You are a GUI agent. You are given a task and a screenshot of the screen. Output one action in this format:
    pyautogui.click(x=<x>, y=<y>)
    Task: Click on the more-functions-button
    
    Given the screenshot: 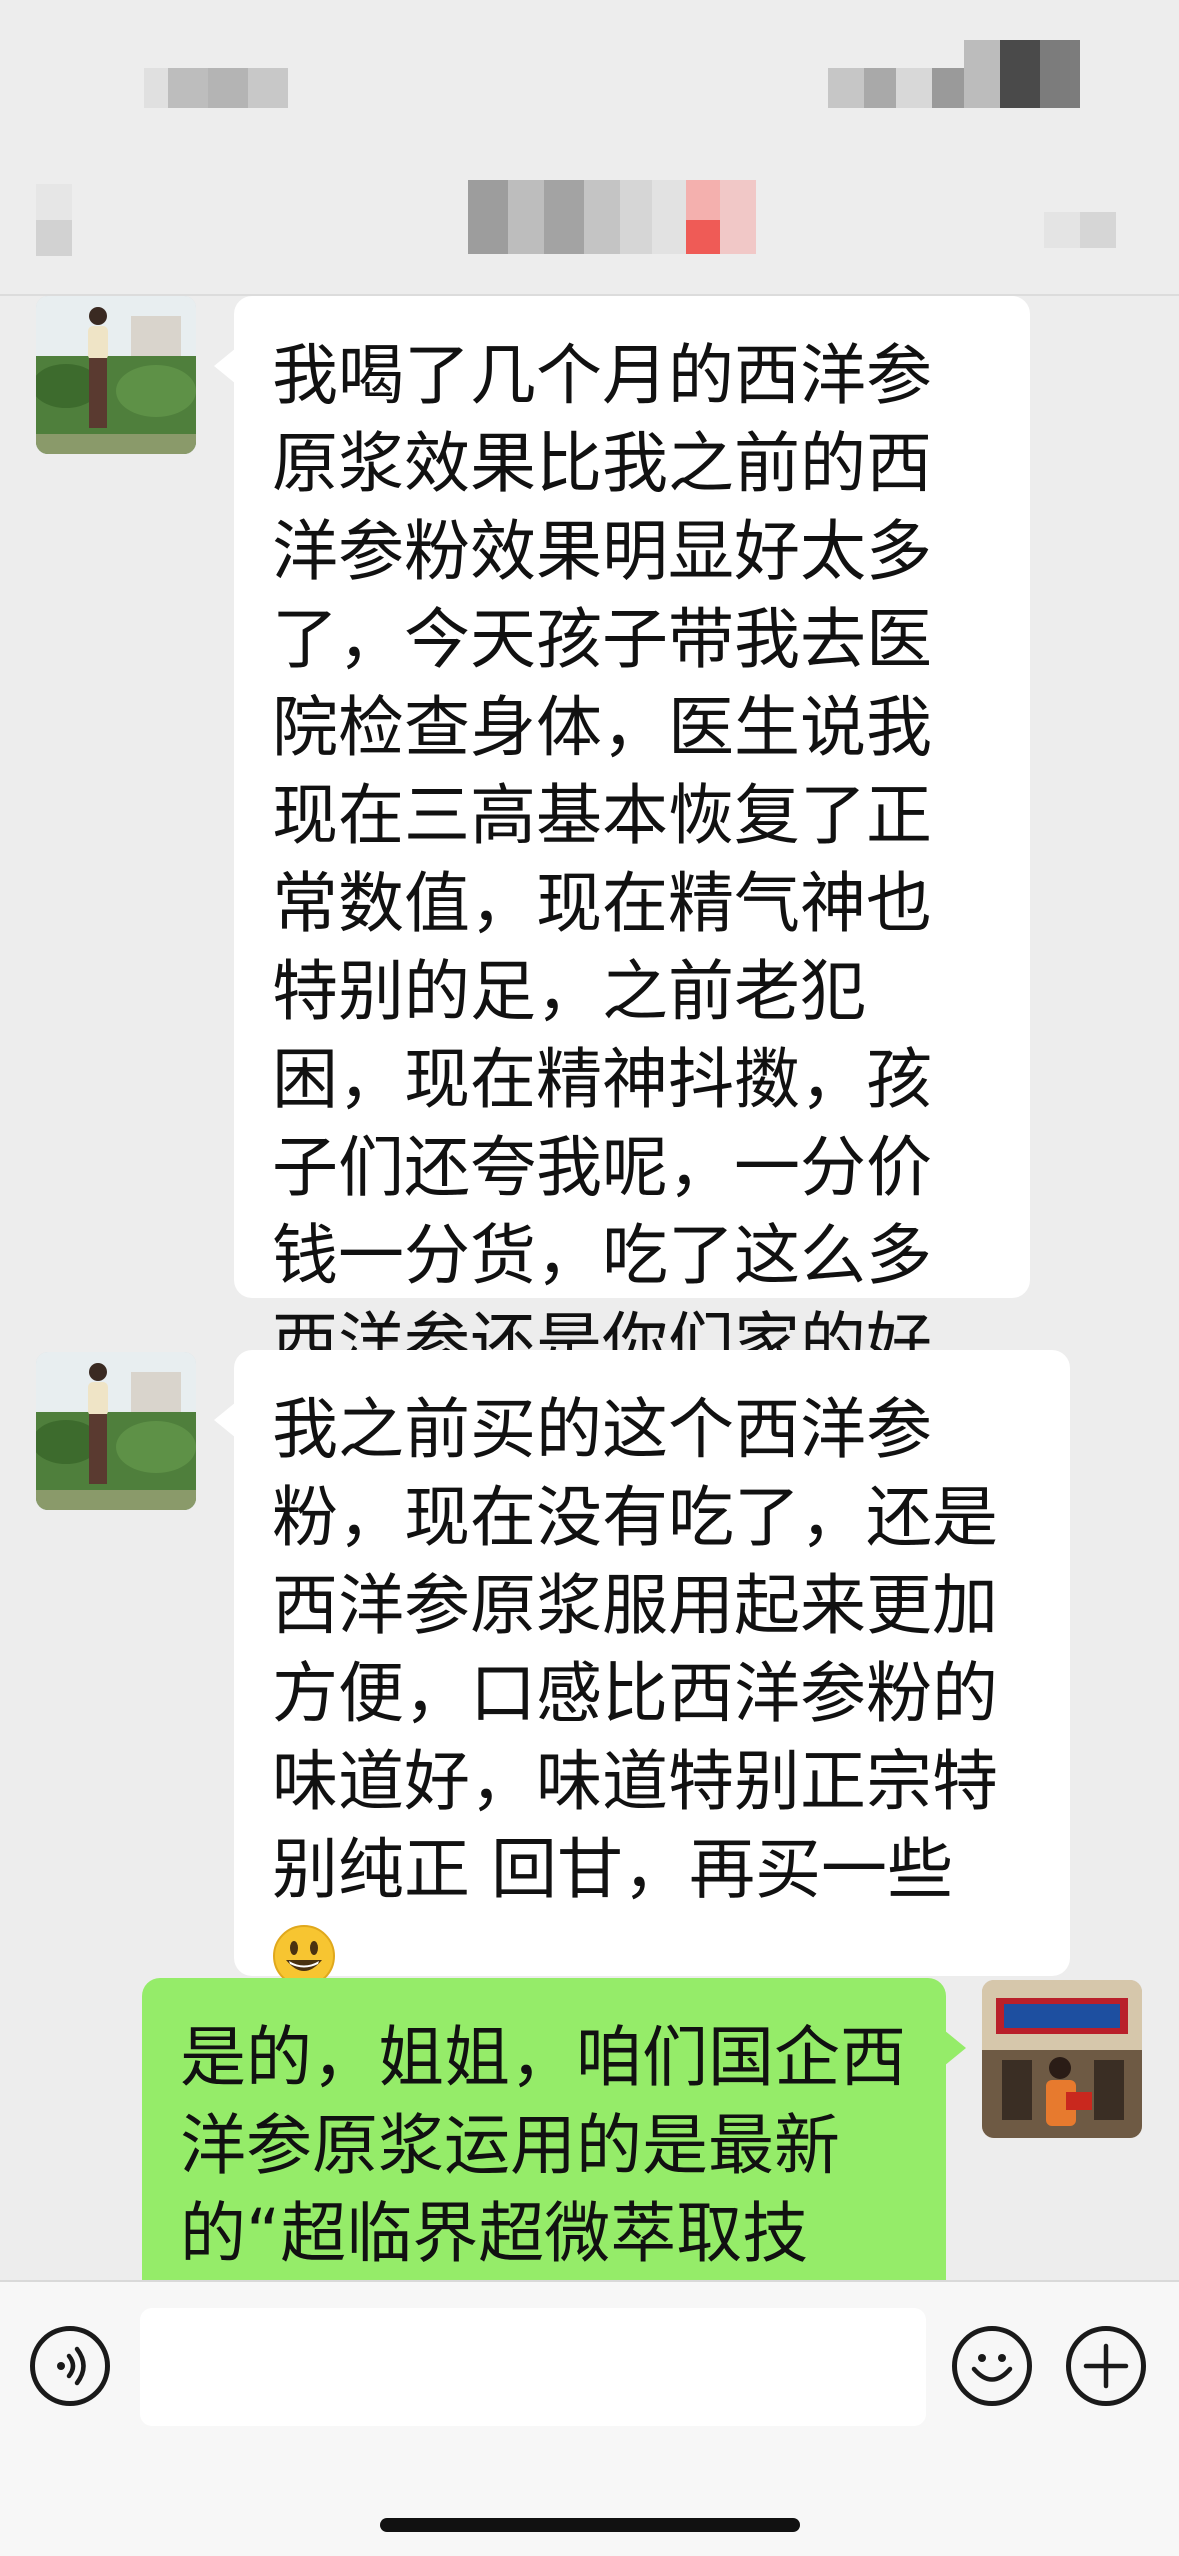 What is the action you would take?
    pyautogui.click(x=1106, y=2366)
    